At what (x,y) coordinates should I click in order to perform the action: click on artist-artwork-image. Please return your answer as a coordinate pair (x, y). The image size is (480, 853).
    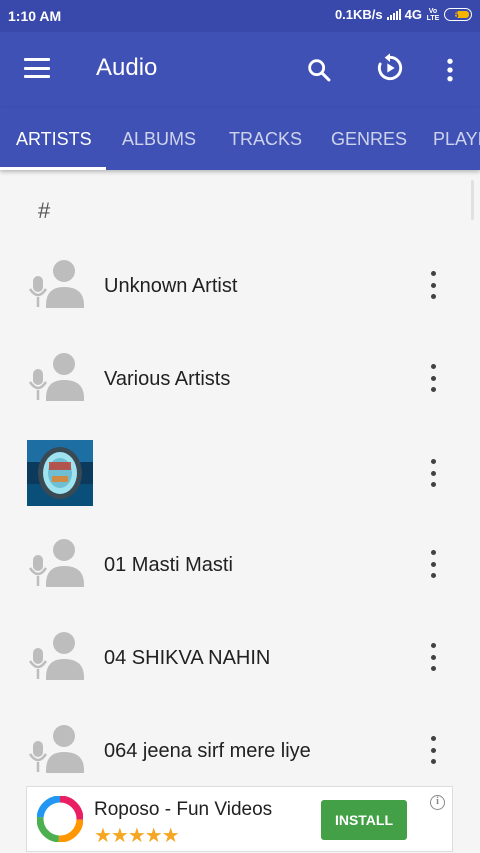
    Looking at the image, I should click on (60, 473).